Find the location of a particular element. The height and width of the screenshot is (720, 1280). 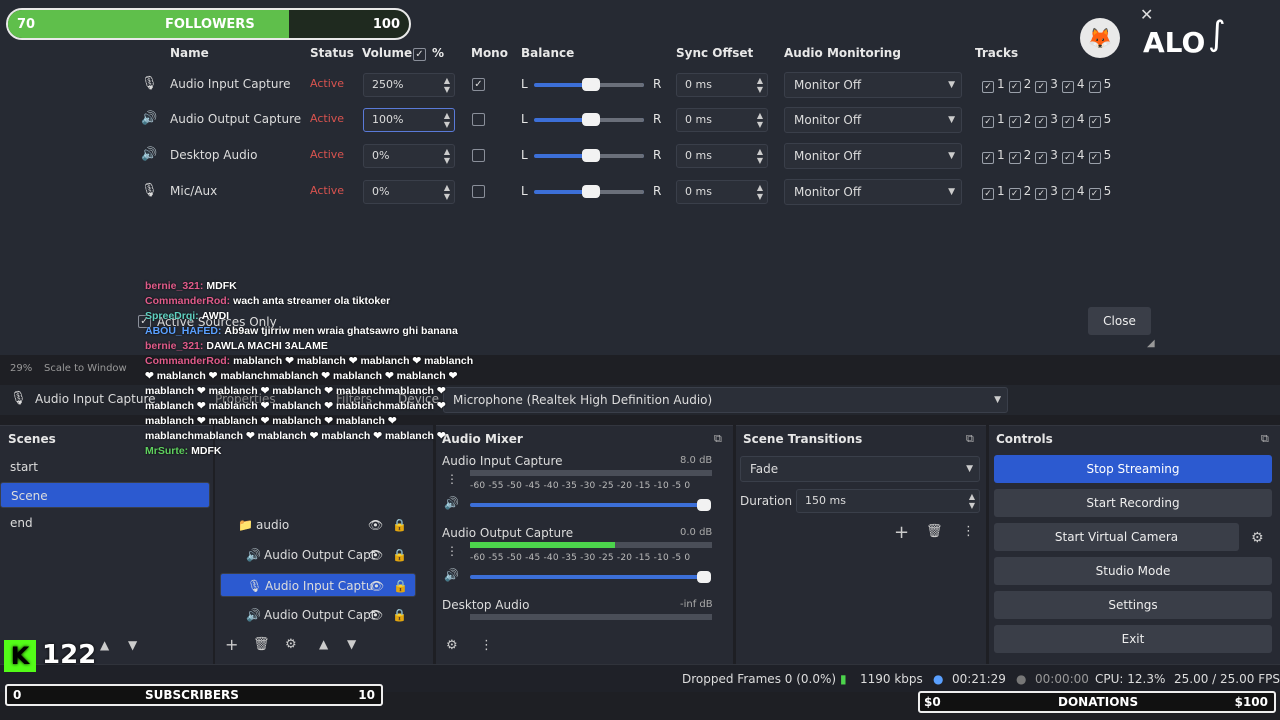

virtual-camera-settings-icon: ⚙ is located at coordinates (1257, 538).